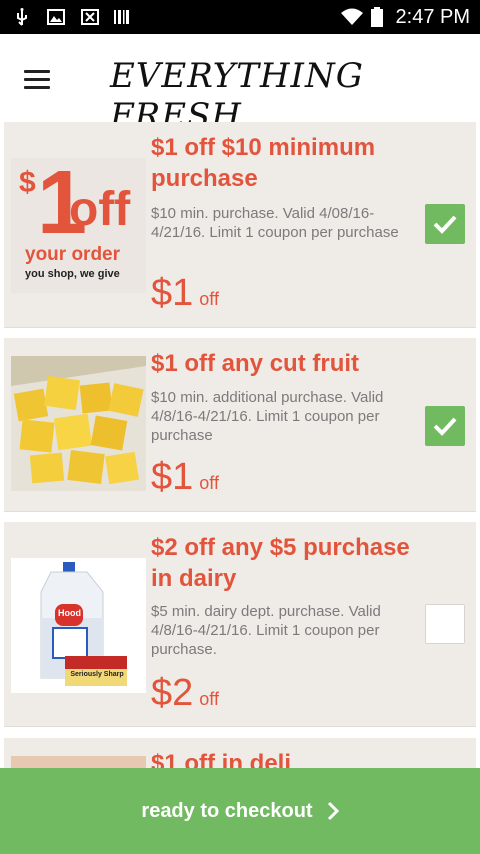  Describe the element at coordinates (240, 85) in the screenshot. I see `app-bar: EVERYTHING FRESH` at that location.